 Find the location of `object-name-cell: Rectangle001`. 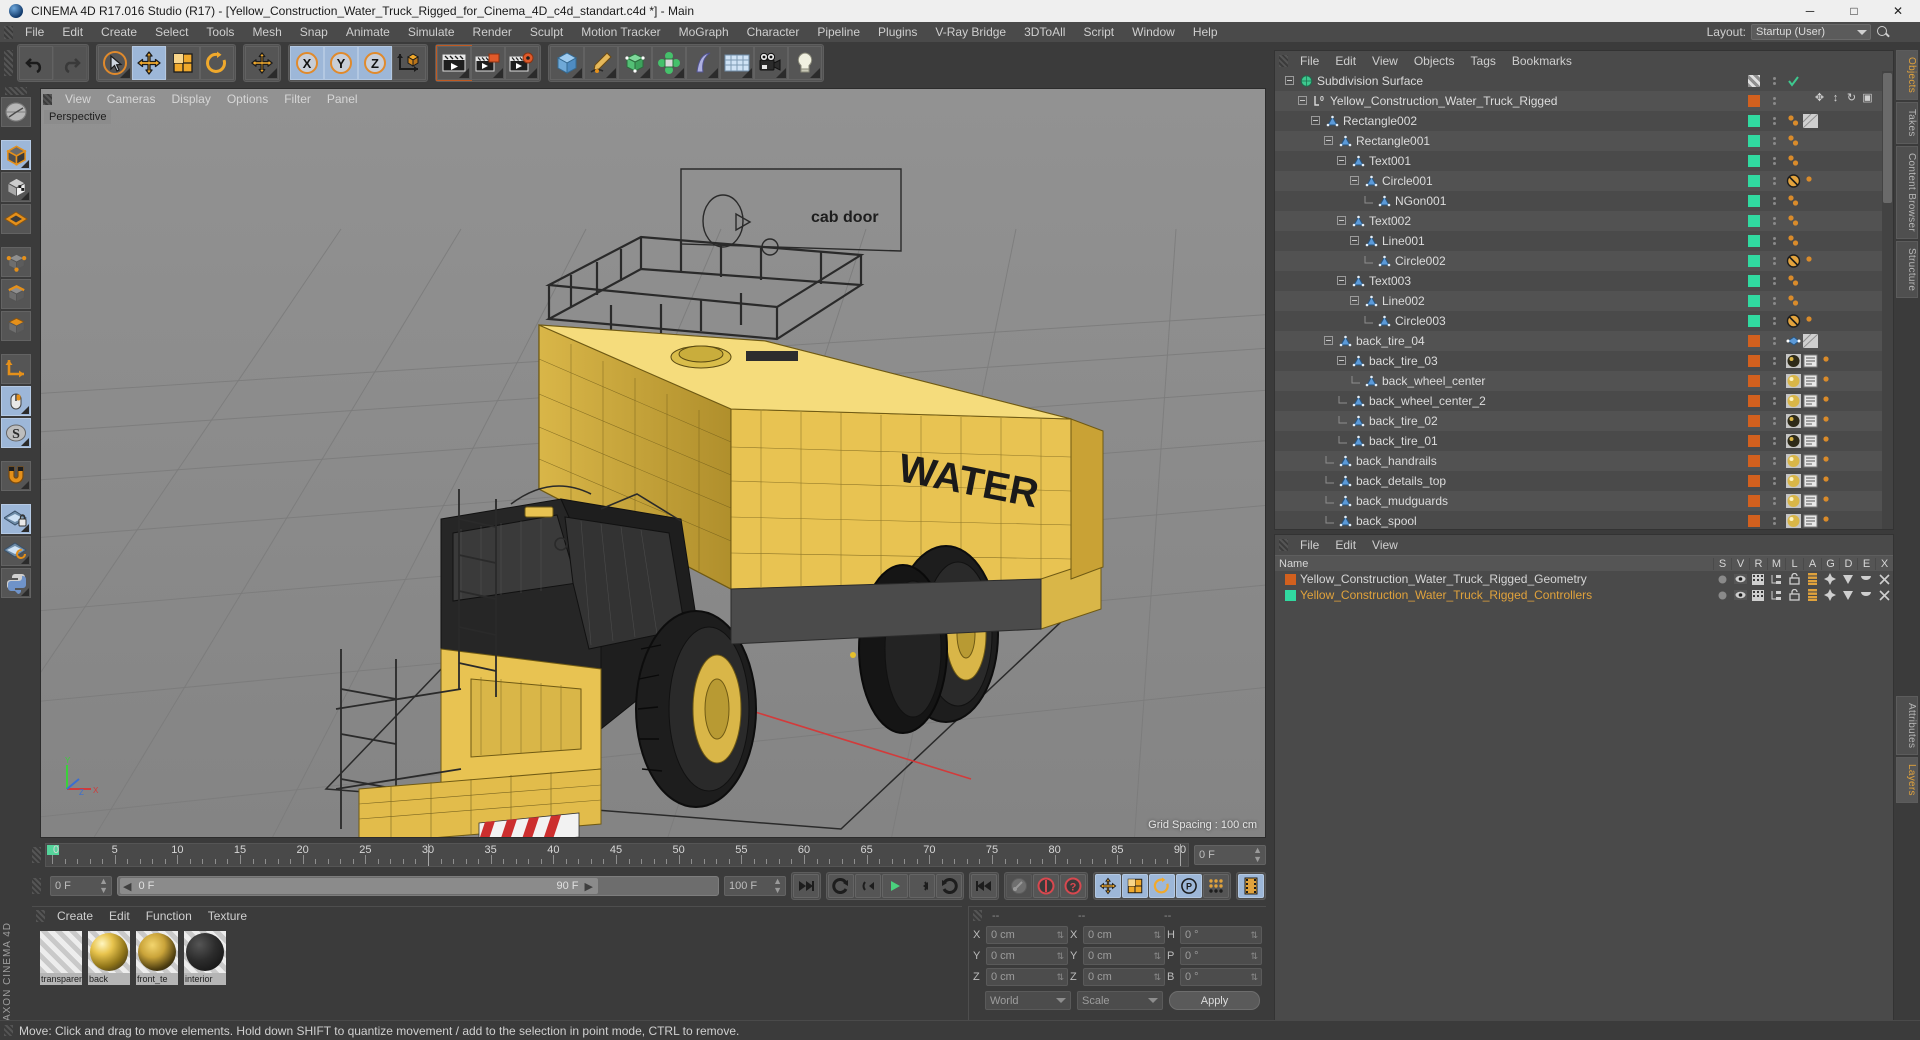

object-name-cell: Rectangle001 is located at coordinates (1352, 141).